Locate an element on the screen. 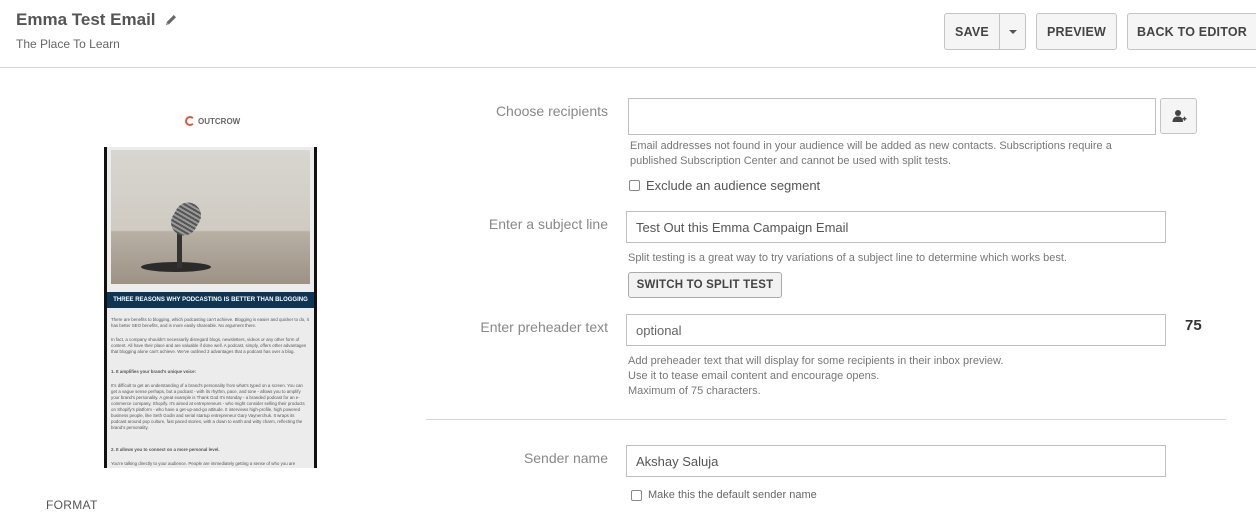  email-title: Emma Test Email is located at coordinates (97, 20).